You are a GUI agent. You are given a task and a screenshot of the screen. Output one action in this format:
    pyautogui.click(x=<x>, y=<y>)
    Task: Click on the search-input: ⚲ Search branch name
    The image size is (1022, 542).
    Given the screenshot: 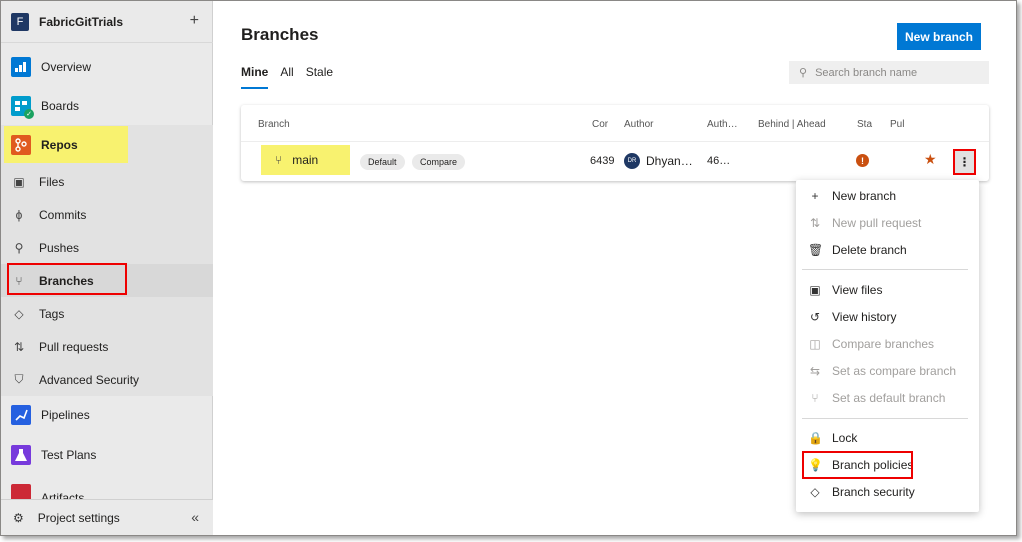 What is the action you would take?
    pyautogui.click(x=889, y=72)
    